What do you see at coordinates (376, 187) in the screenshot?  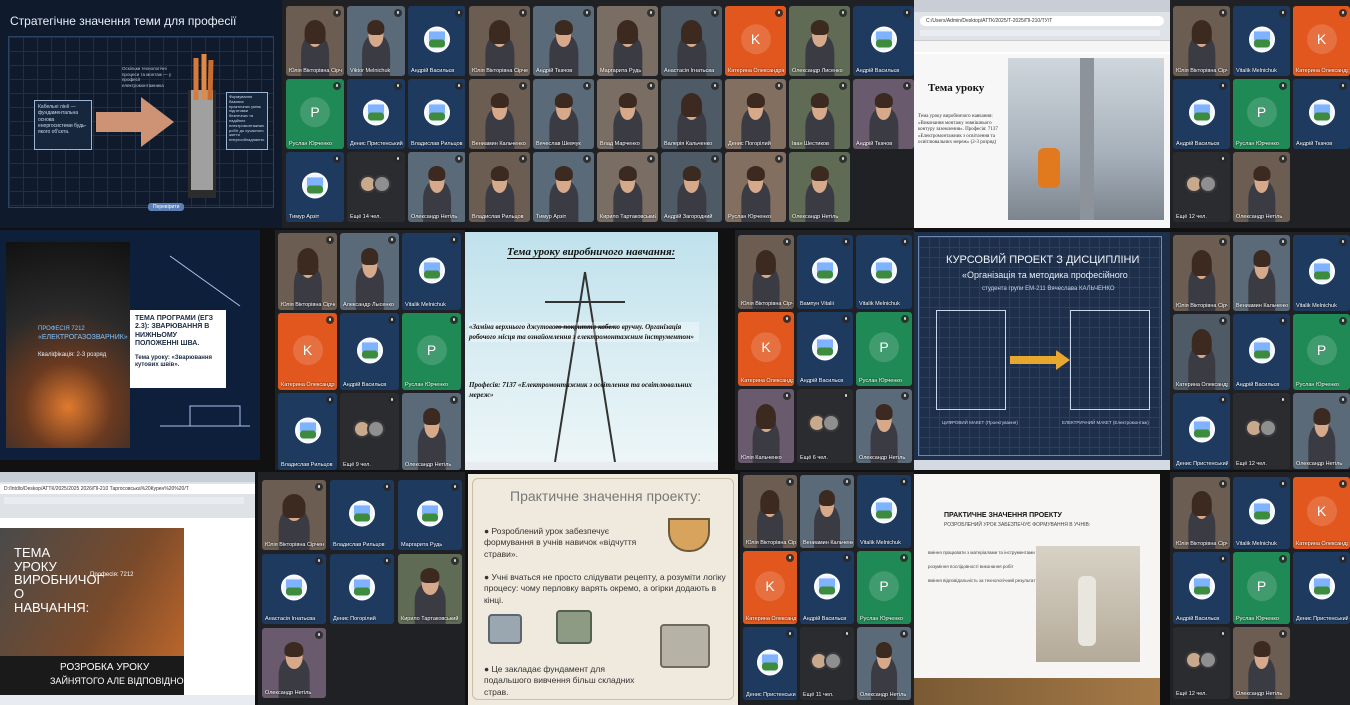 I see `participant-tile: Ещё 14 чел.` at bounding box center [376, 187].